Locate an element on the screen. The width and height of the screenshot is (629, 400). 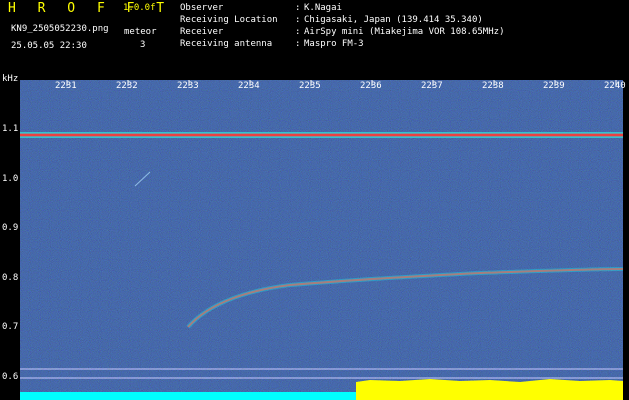
y-tick-label: 0.7 is located at coordinates (10, 327).